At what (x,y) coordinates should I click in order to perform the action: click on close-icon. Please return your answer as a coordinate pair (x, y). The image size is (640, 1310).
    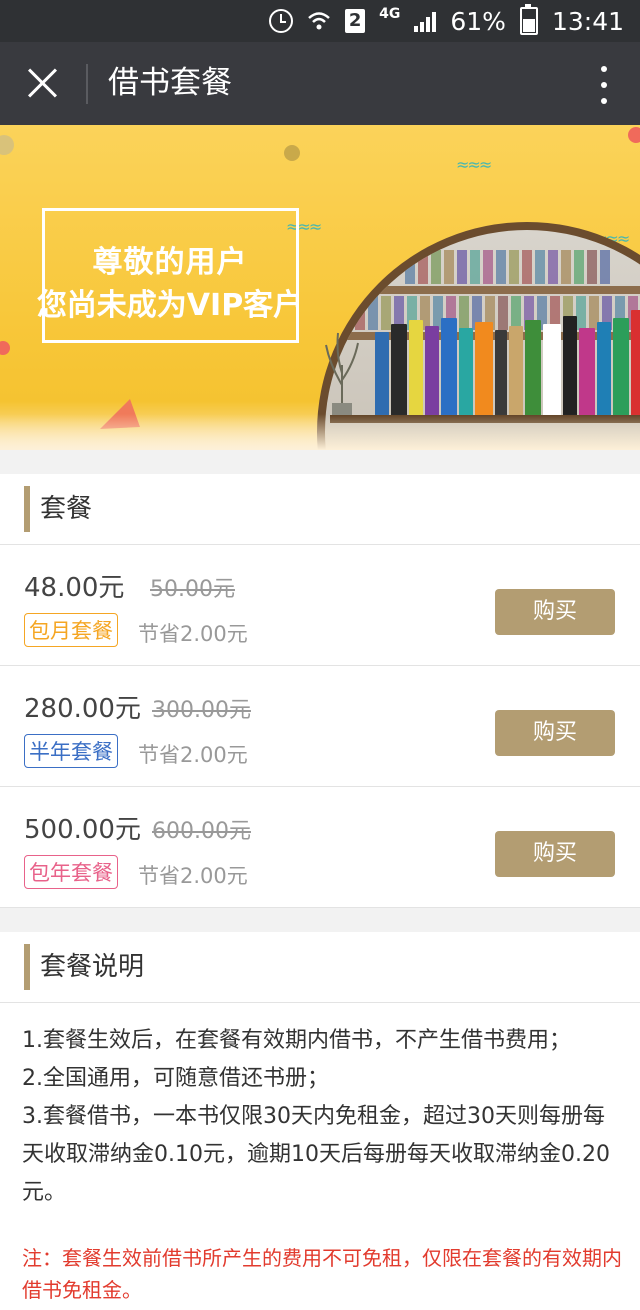
    Looking at the image, I should click on (43, 83).